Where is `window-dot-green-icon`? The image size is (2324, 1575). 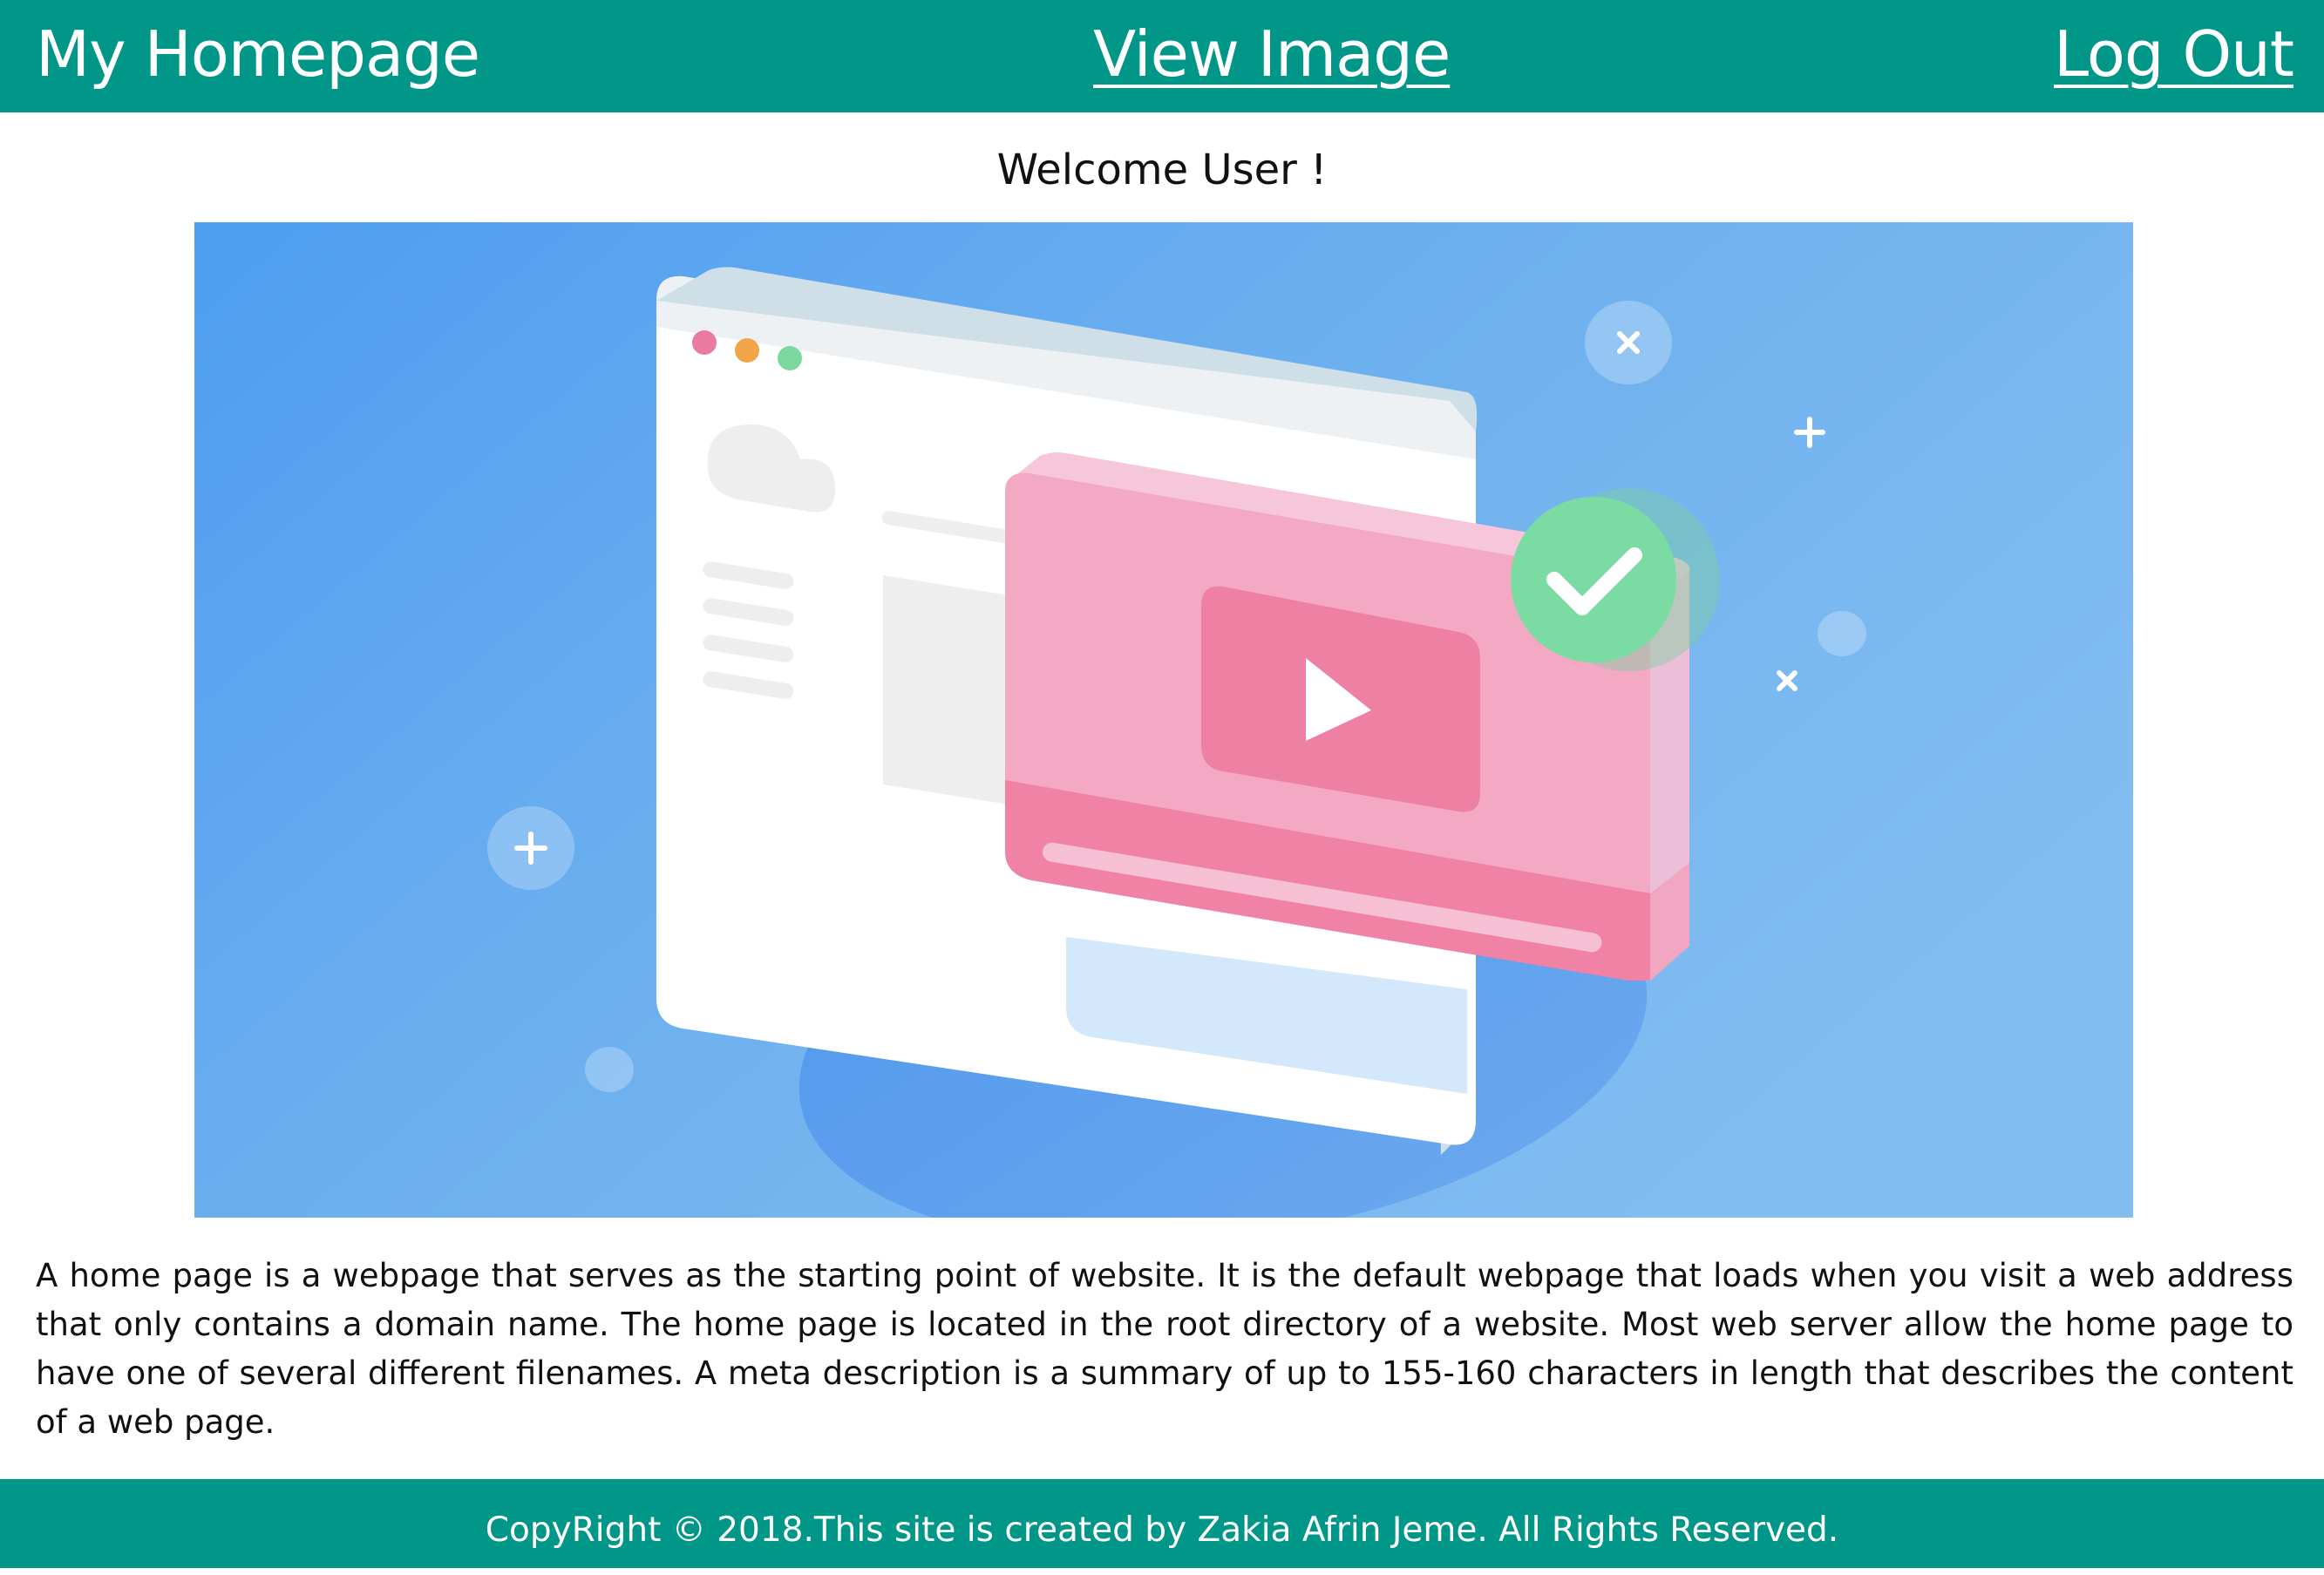 window-dot-green-icon is located at coordinates (790, 358).